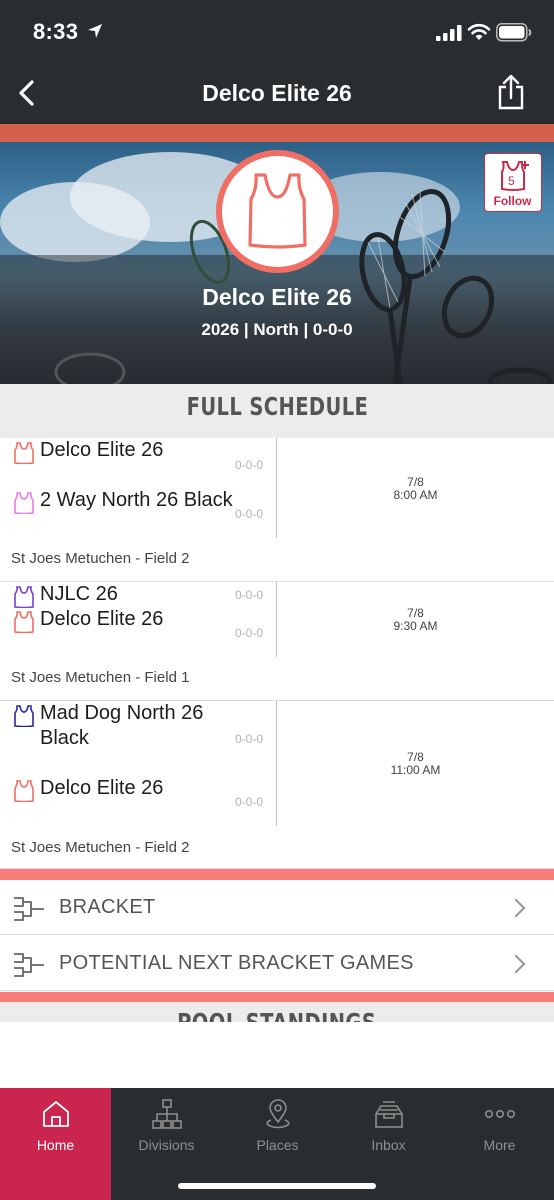 The width and height of the screenshot is (554, 1200). I want to click on bracket-label: BRACKET, so click(107, 907).